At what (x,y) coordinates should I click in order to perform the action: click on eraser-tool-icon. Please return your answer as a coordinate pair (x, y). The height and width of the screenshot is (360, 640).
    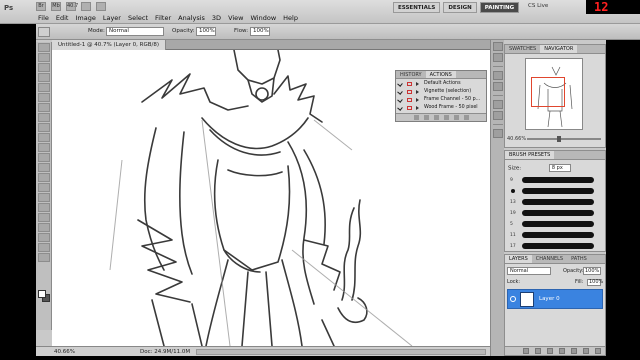
    Looking at the image, I should click on (44, 147).